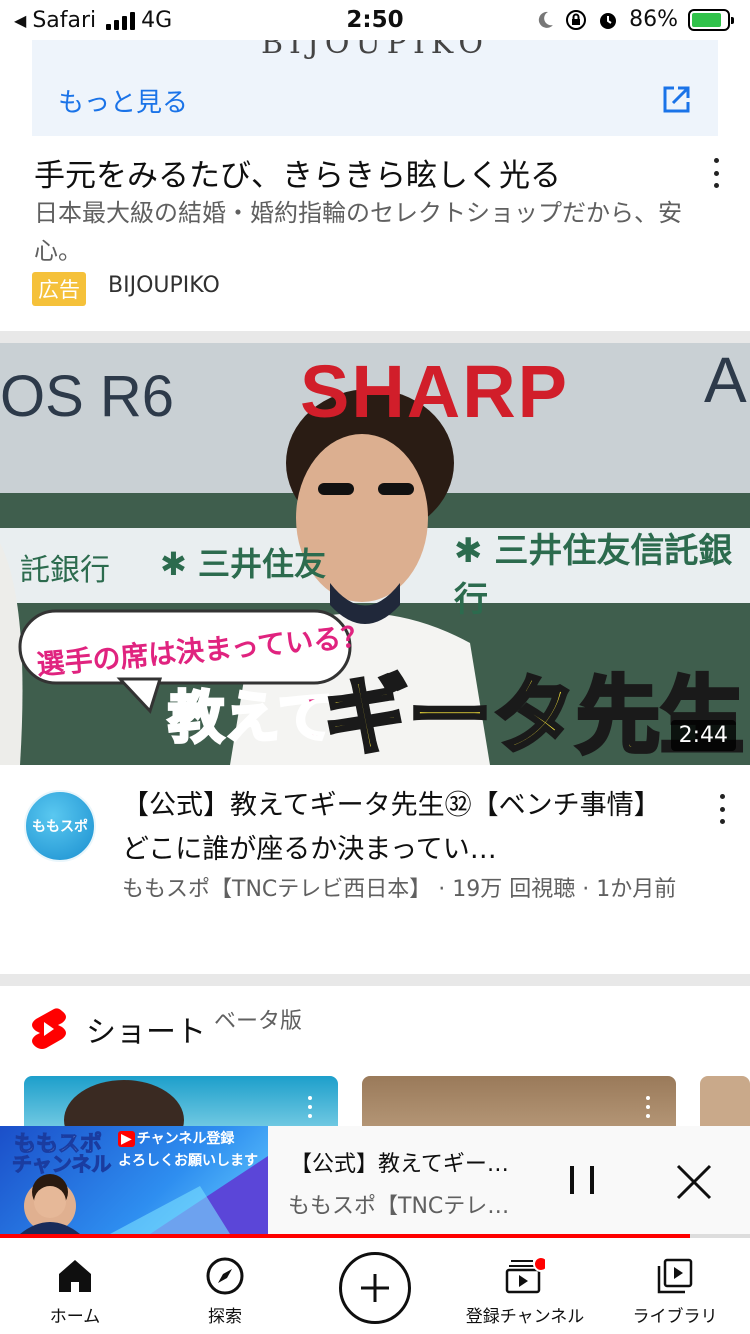  Describe the element at coordinates (703, 735) in the screenshot. I see `video-duration: 2:44` at that location.